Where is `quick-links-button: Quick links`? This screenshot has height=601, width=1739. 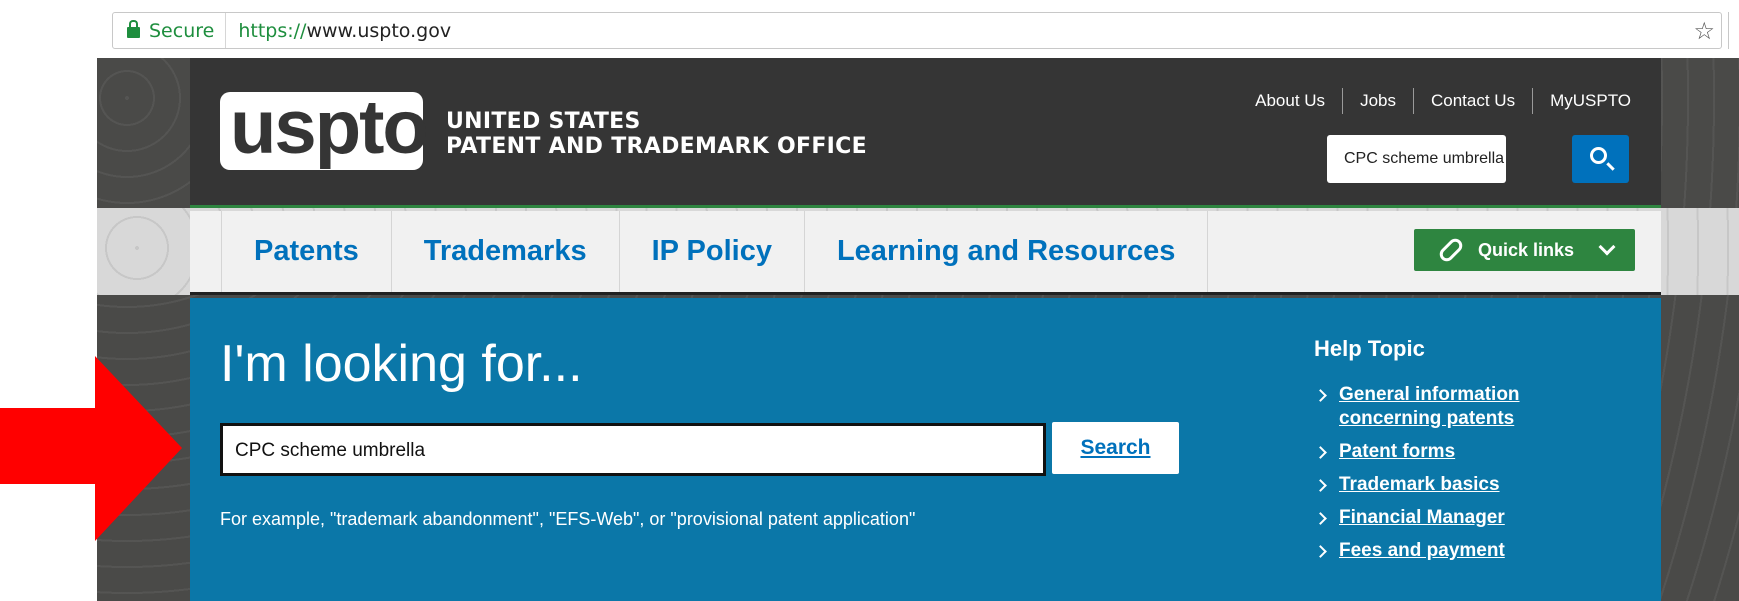
quick-links-button: Quick links is located at coordinates (1524, 250).